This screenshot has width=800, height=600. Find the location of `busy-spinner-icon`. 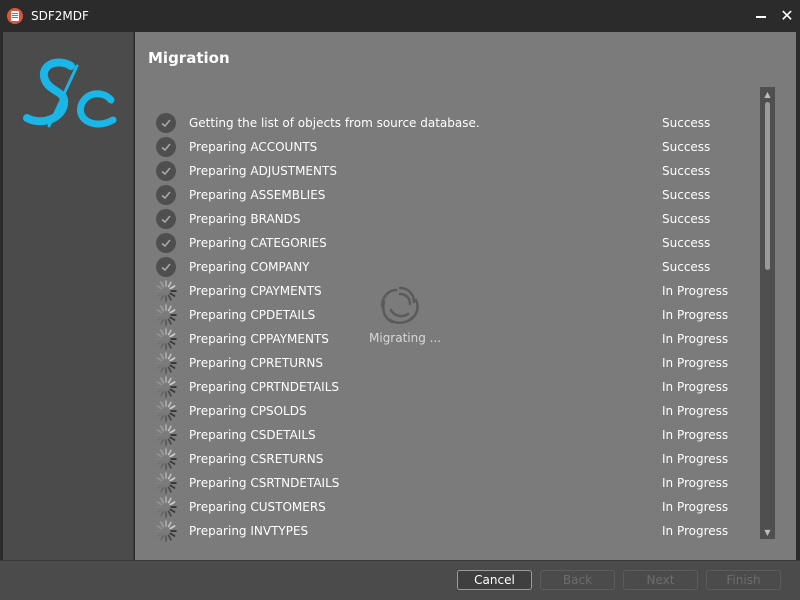

busy-spinner-icon is located at coordinates (399, 305).